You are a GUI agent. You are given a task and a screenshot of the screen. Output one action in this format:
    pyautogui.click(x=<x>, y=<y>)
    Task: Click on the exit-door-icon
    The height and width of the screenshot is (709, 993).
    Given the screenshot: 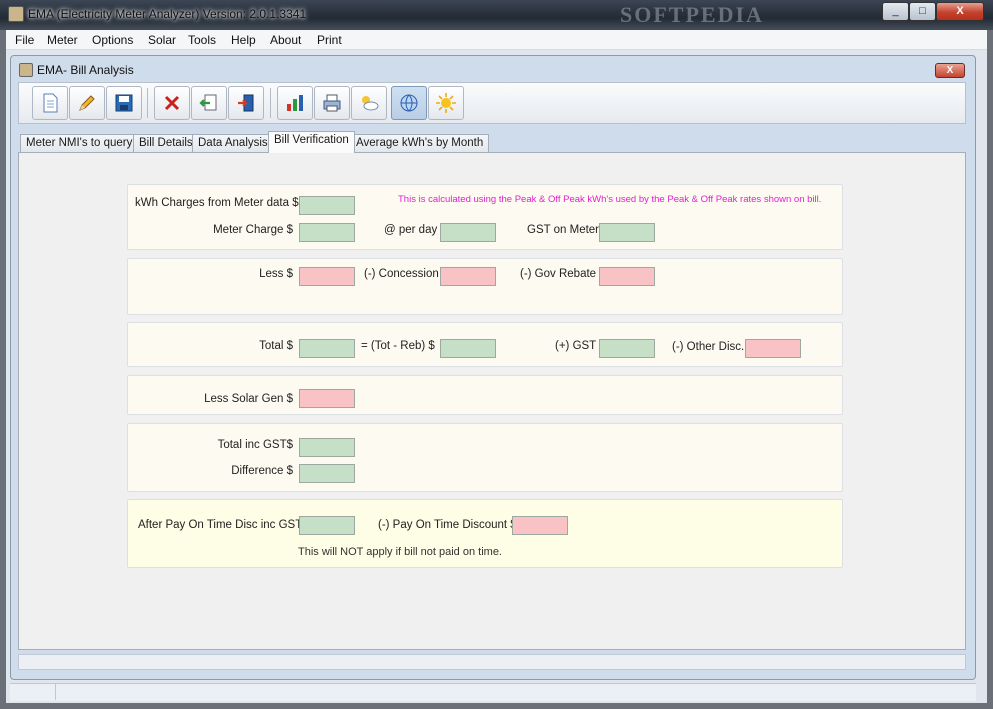 What is the action you would take?
    pyautogui.click(x=246, y=103)
    